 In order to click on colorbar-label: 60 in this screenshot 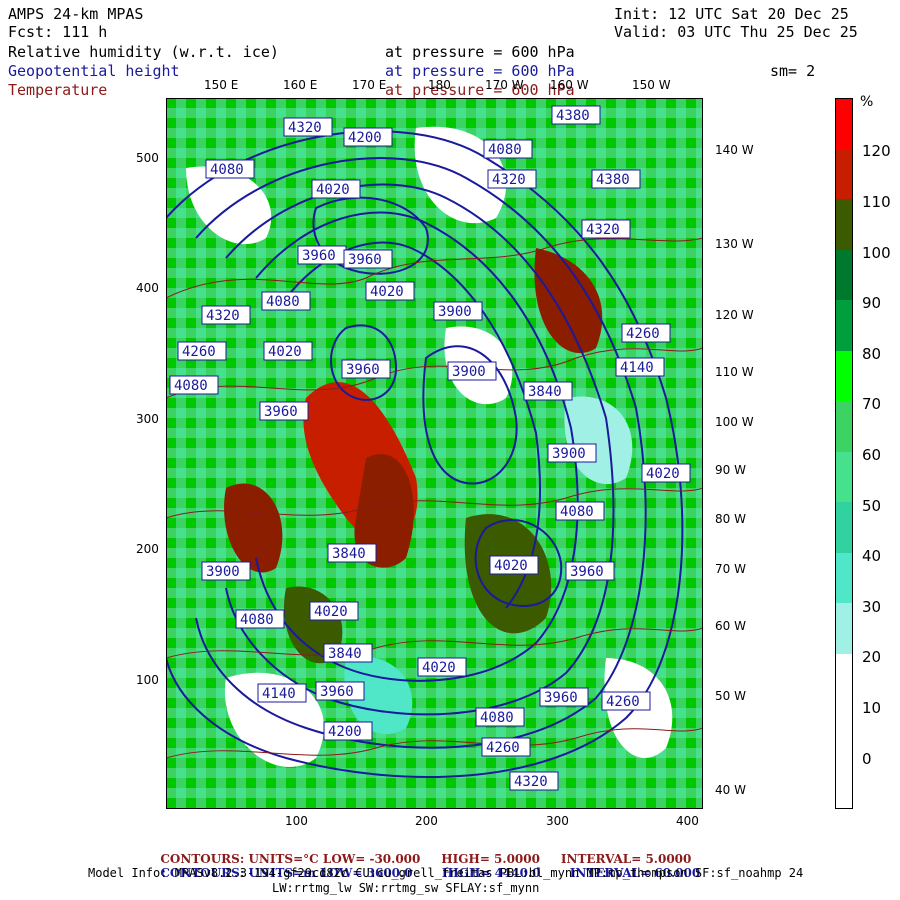, I will do `click(872, 455)`.